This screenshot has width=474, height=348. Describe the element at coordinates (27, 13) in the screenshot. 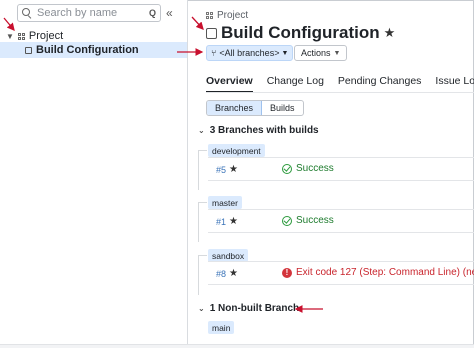

I see `search-icon` at that location.